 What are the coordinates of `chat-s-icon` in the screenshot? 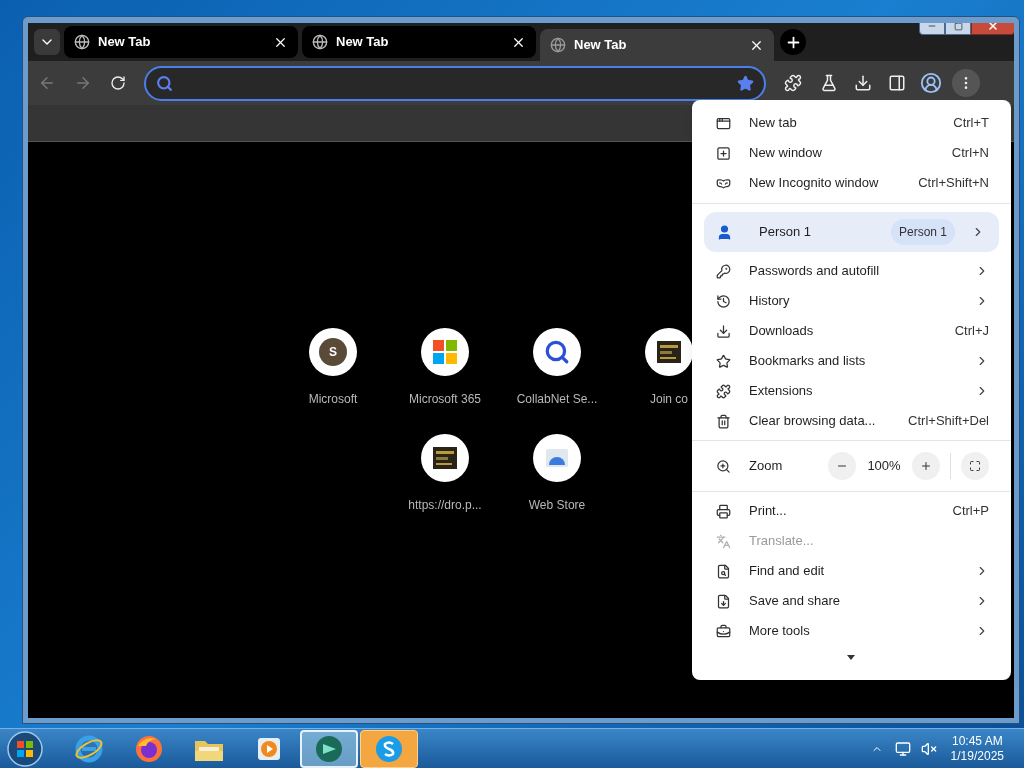 It's located at (389, 748).